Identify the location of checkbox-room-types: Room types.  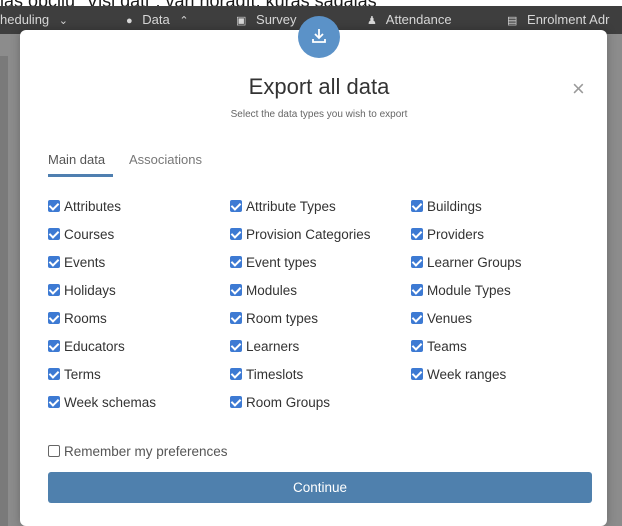
(274, 318).